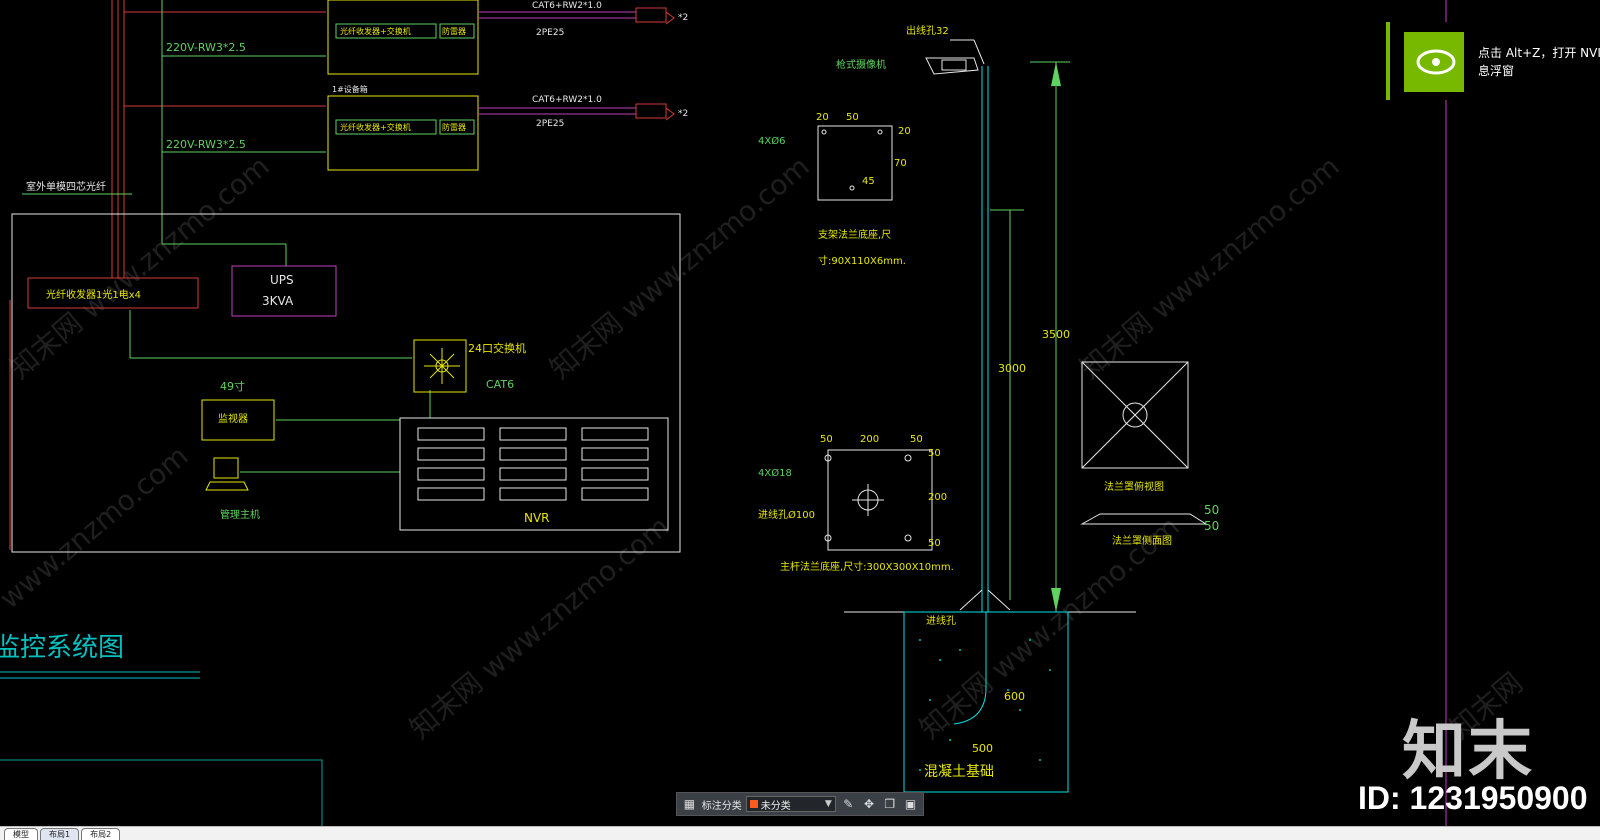  Describe the element at coordinates (861, 64) in the screenshot. I see `camera-label: 枪式摄像机` at that location.